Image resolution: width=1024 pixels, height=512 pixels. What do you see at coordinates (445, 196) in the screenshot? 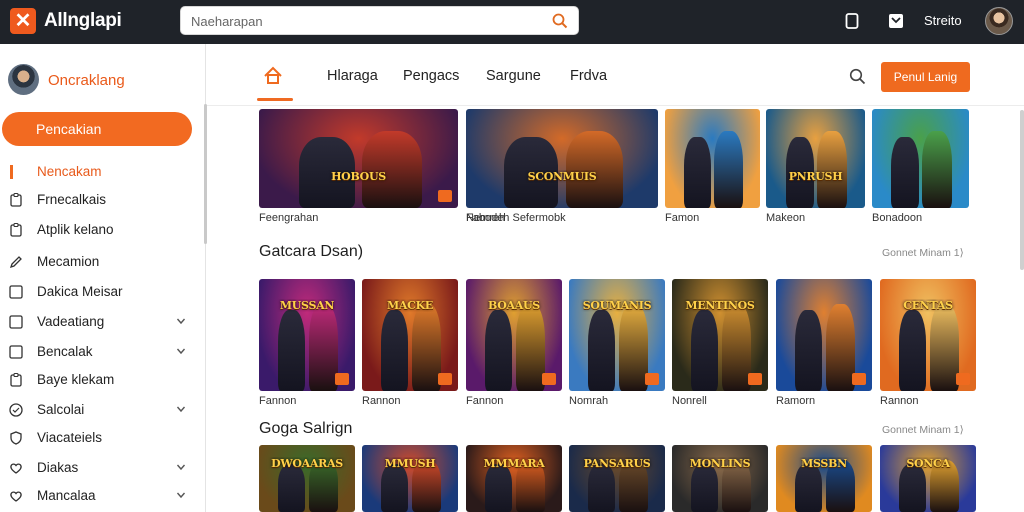
I see `badge-icon` at bounding box center [445, 196].